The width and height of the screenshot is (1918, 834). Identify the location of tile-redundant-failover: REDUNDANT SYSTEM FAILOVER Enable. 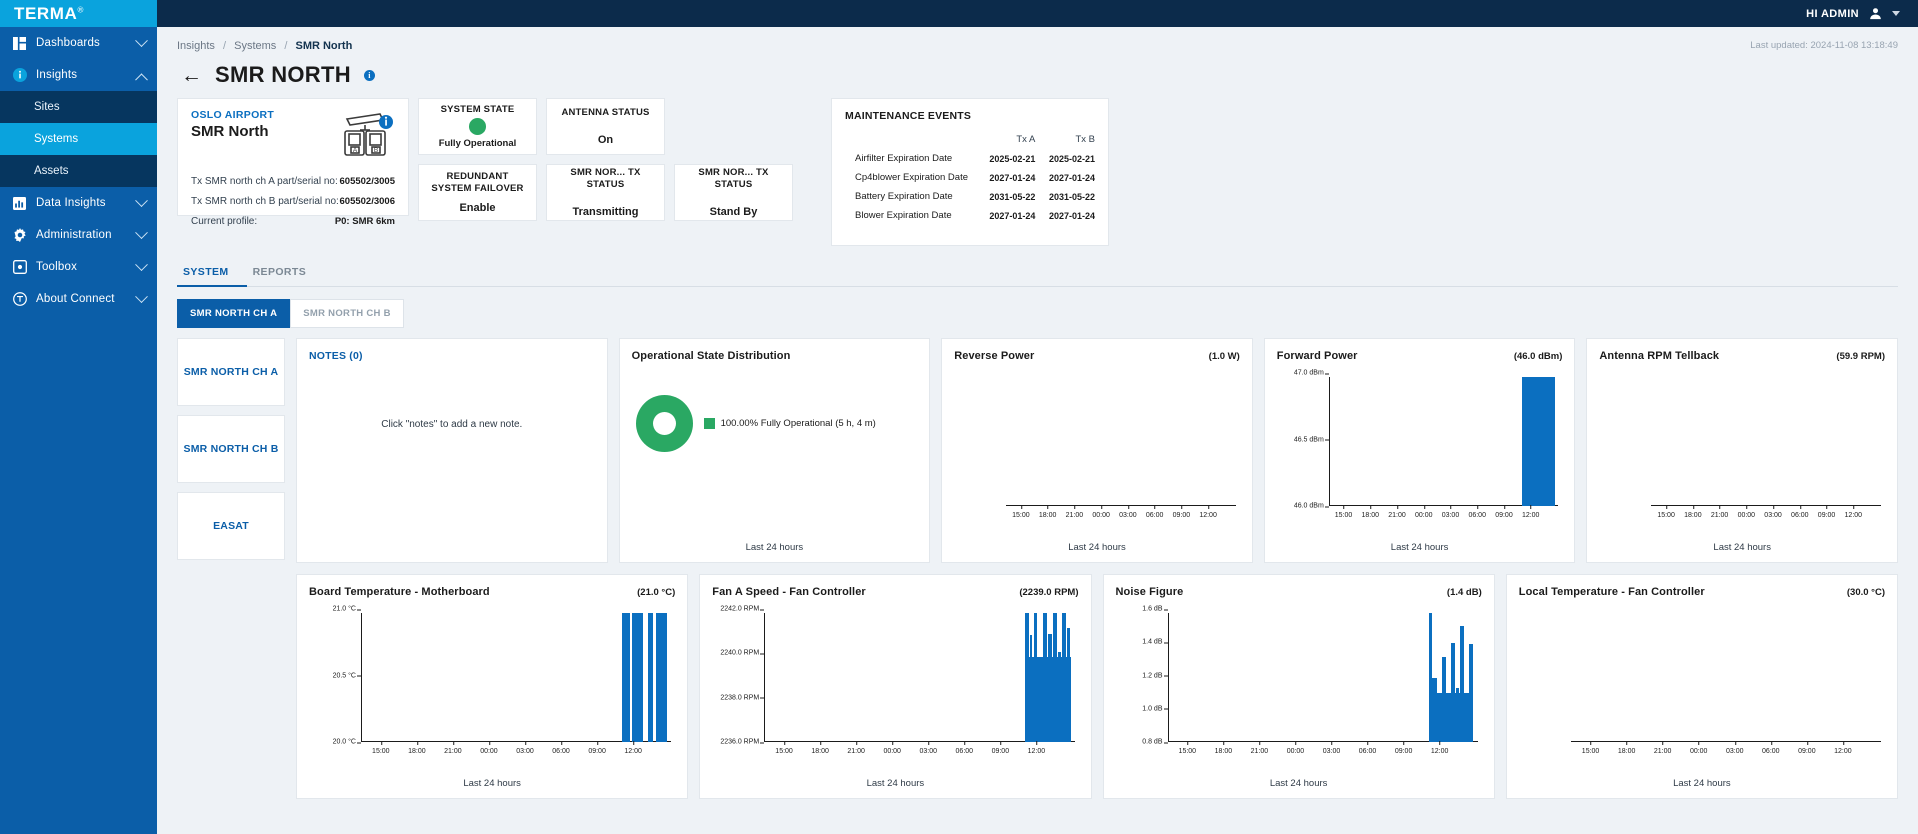
(477, 192).